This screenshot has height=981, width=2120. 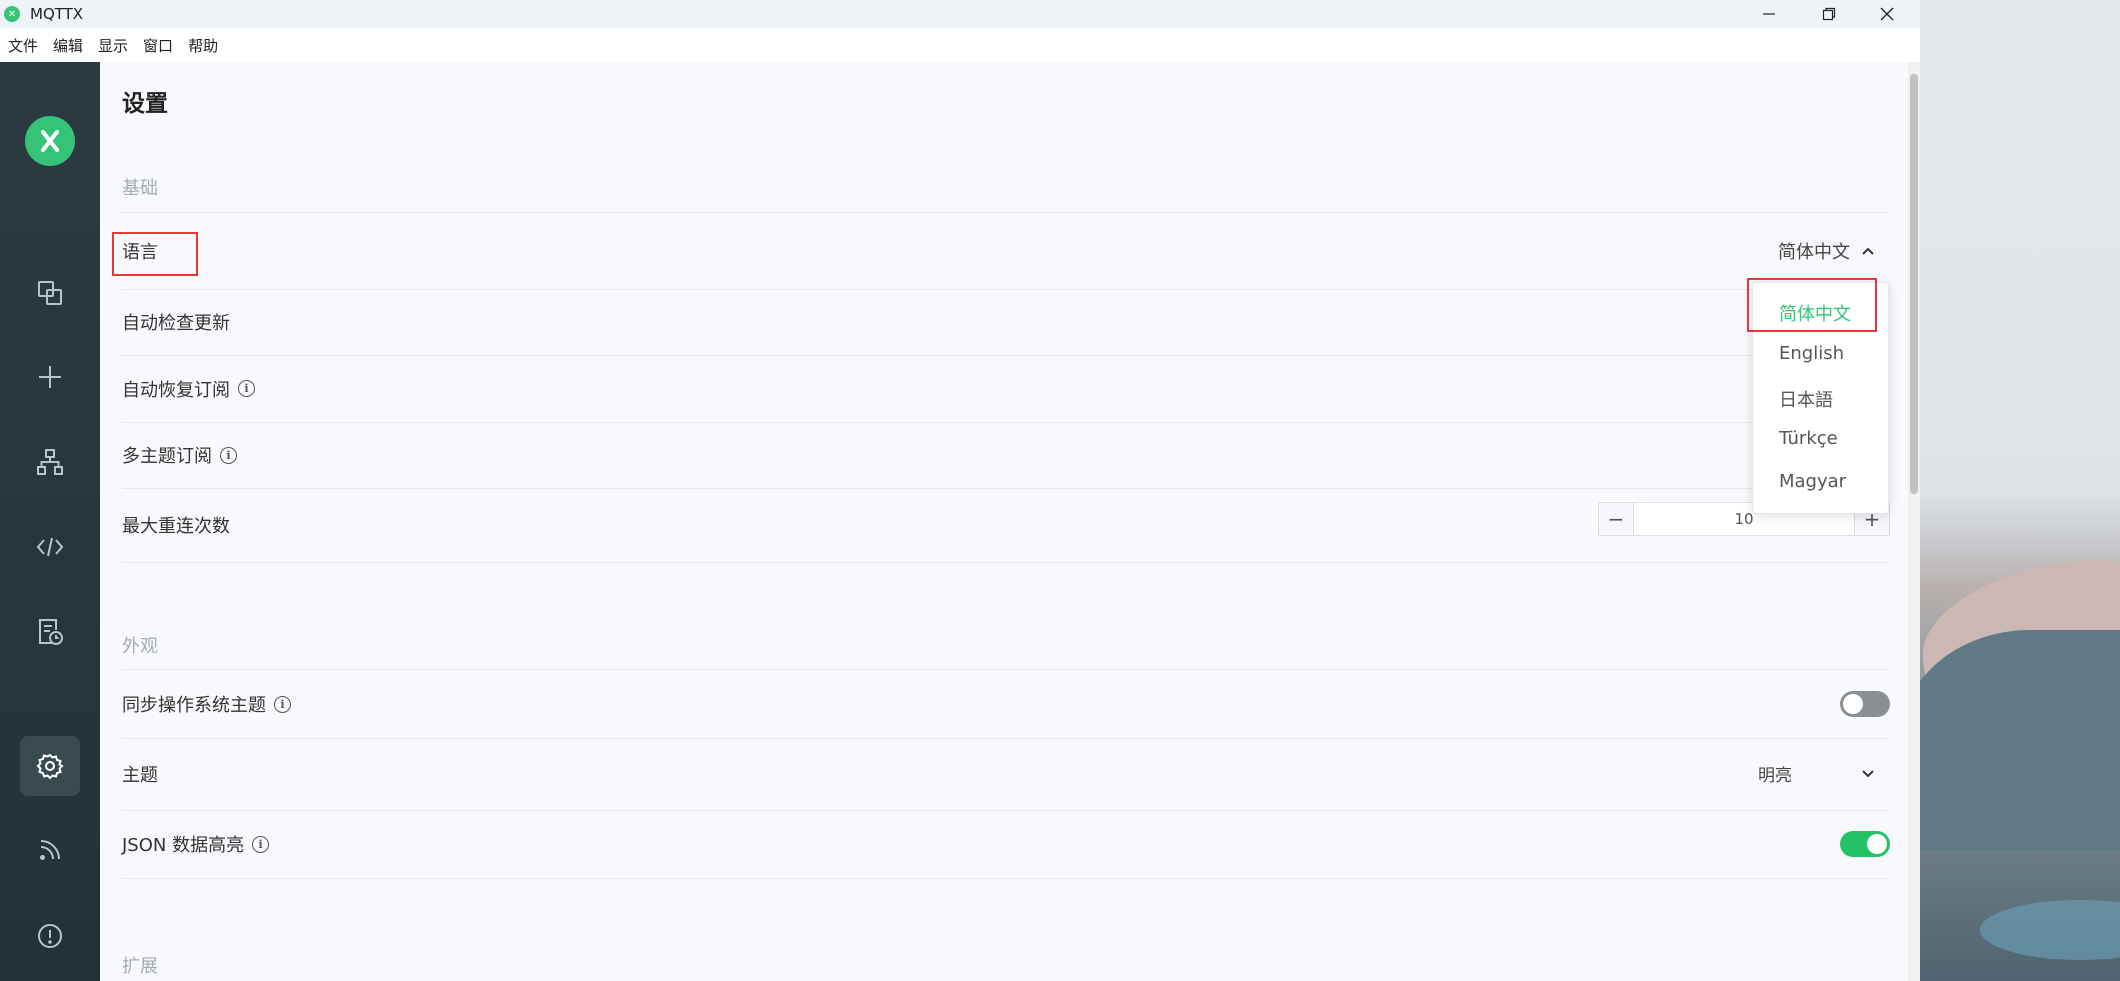 I want to click on menu-edit: 编辑, so click(x=68, y=45).